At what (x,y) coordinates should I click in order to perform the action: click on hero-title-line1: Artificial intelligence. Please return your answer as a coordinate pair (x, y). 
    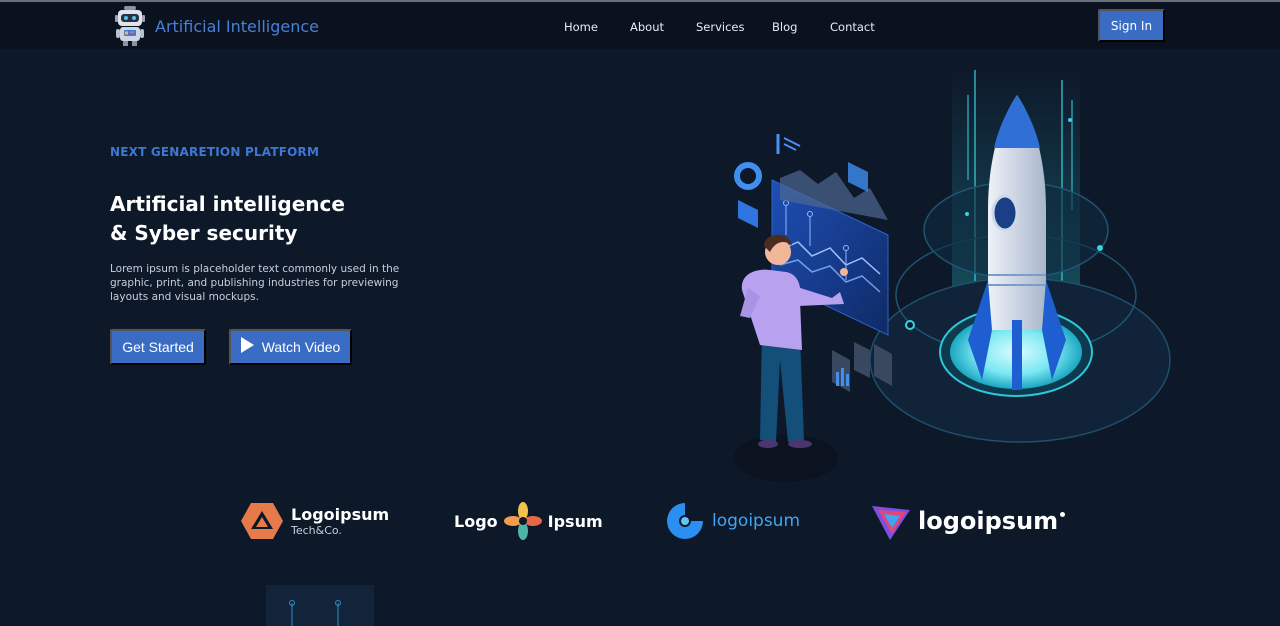
    Looking at the image, I should click on (227, 204).